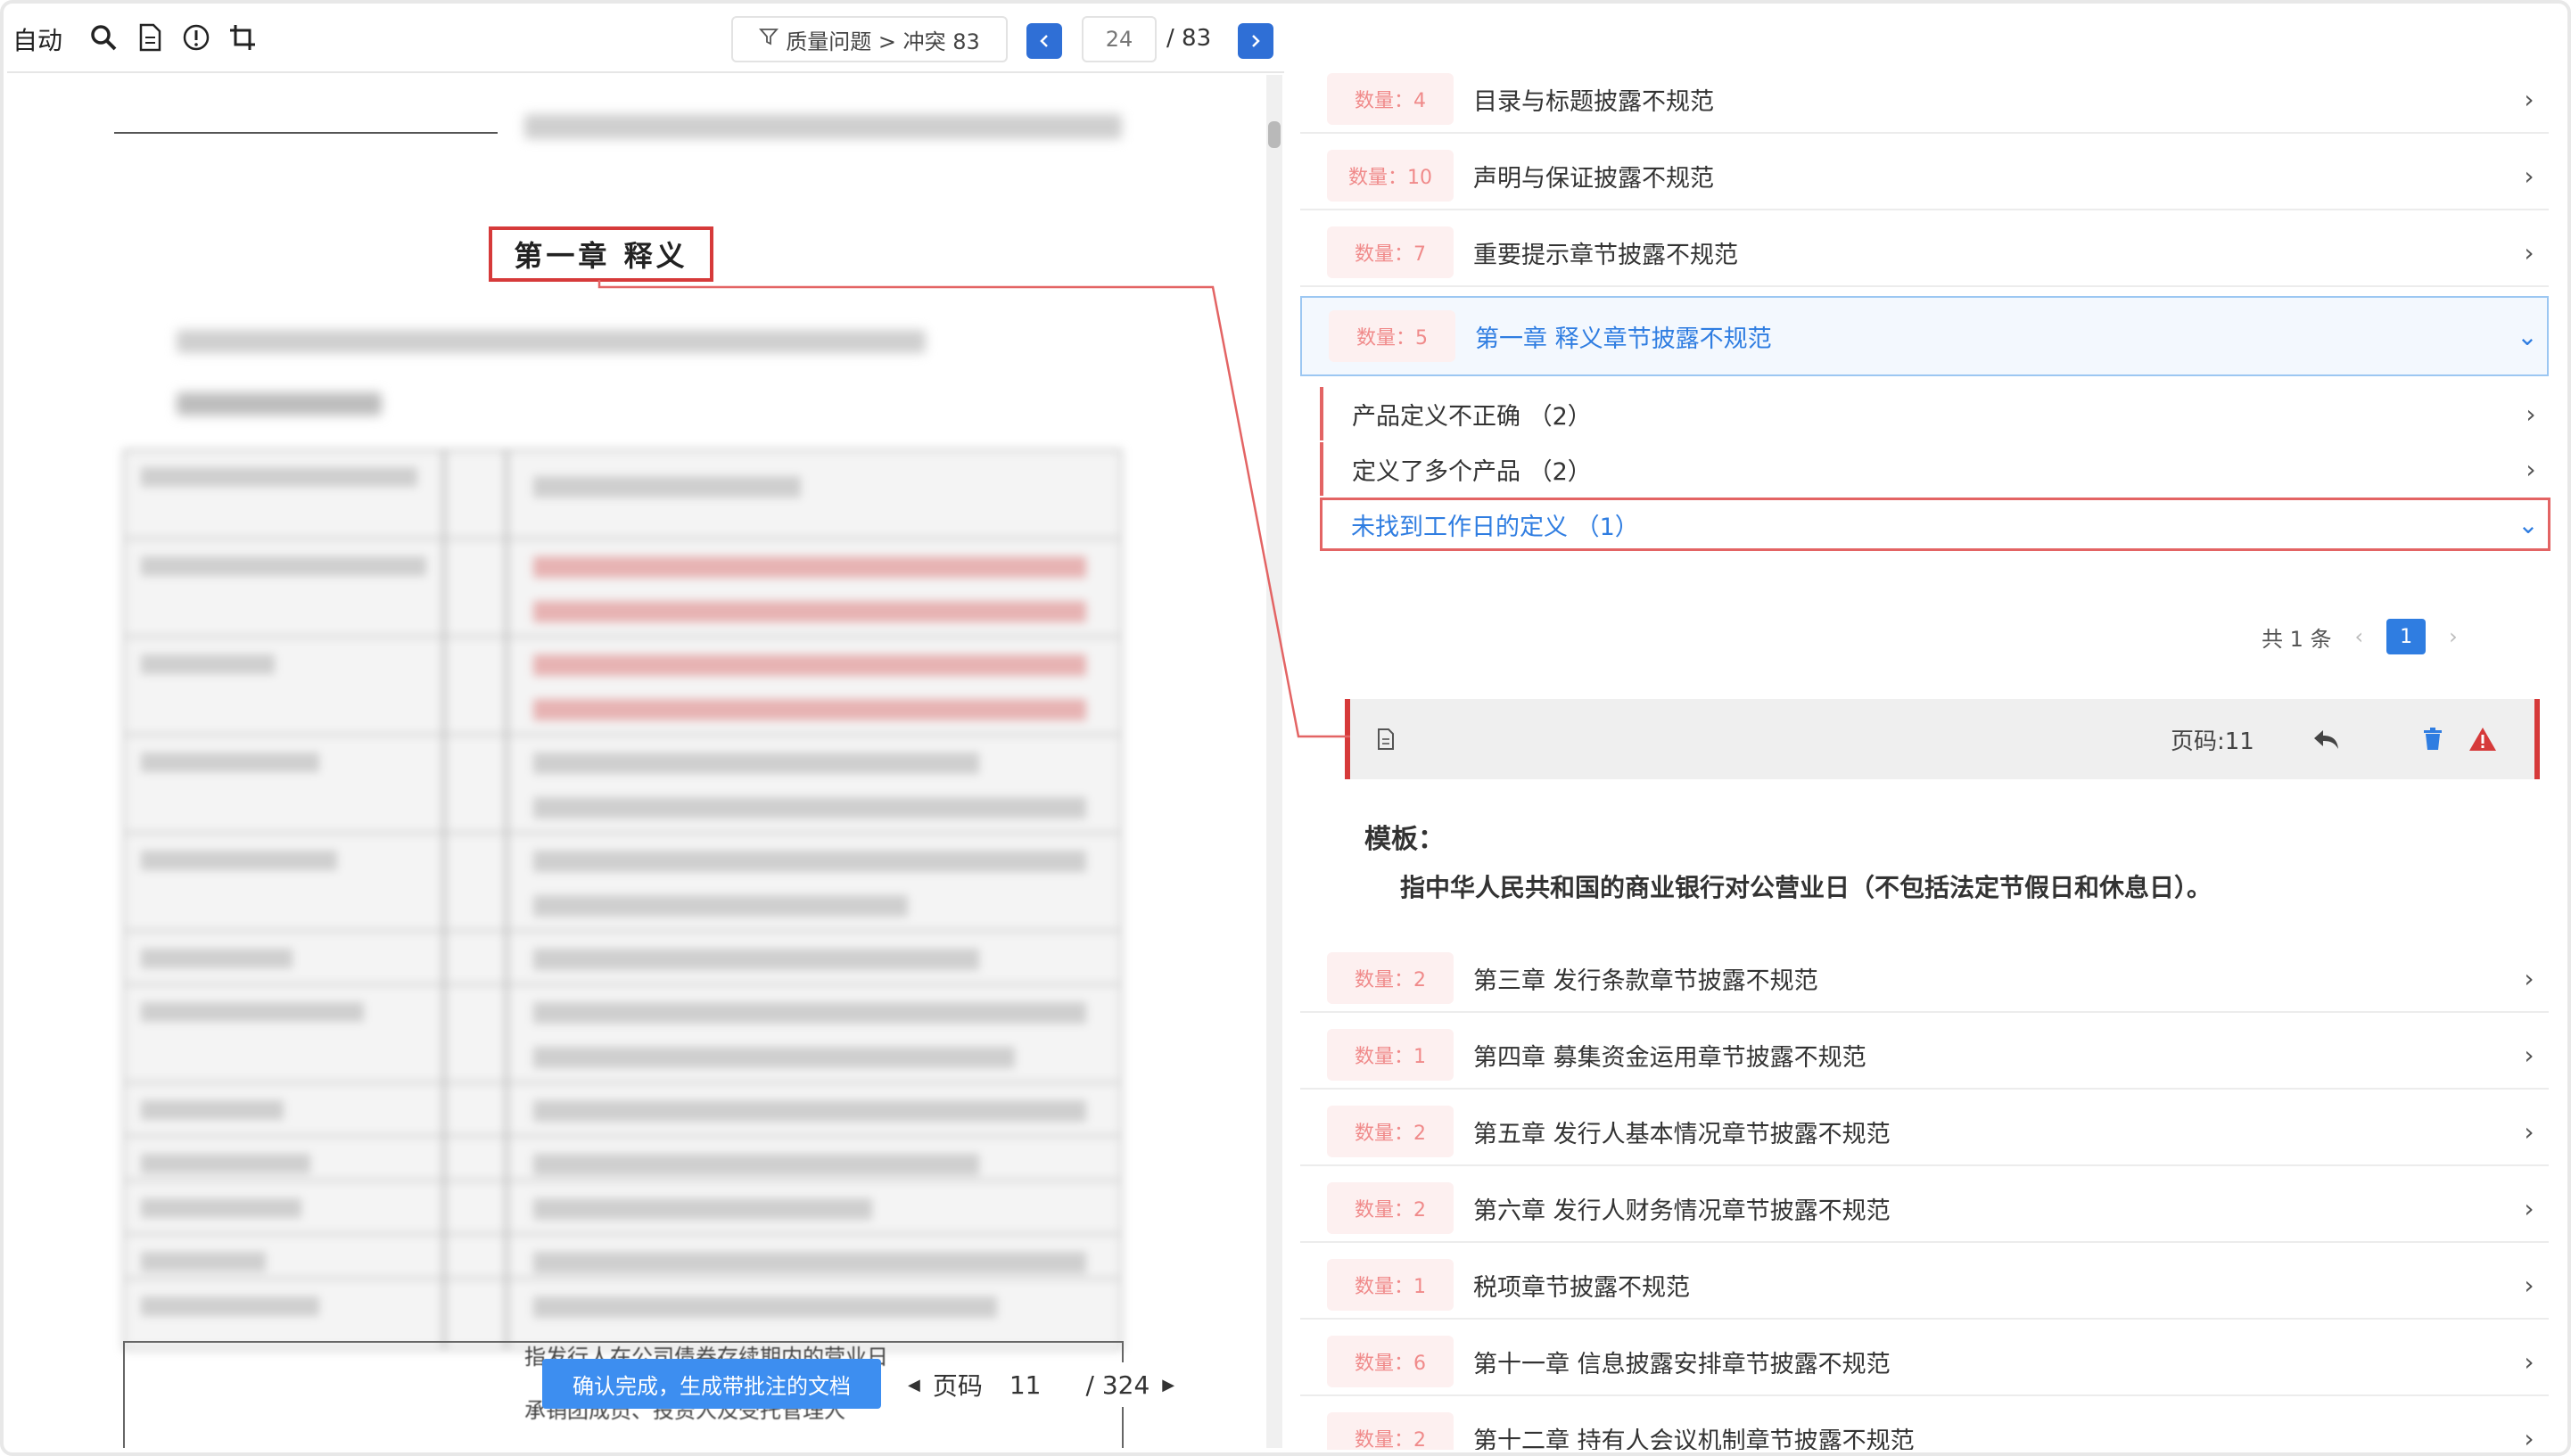 This screenshot has width=2571, height=1456. What do you see at coordinates (1682, 1134) in the screenshot?
I see `issue-title: 第五章 发行人基本情况章节披露不规范` at bounding box center [1682, 1134].